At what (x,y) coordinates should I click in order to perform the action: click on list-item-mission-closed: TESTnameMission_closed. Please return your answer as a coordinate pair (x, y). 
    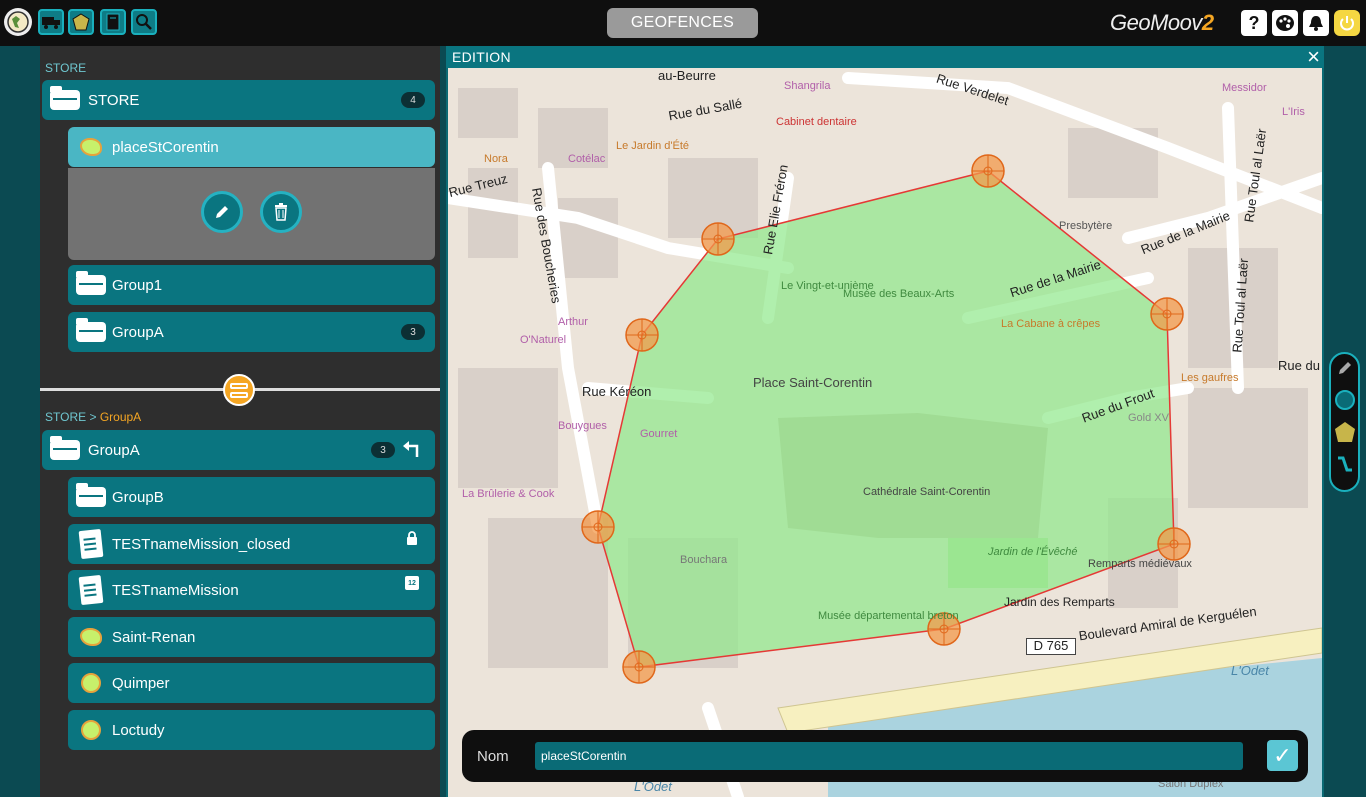
    Looking at the image, I should click on (251, 544).